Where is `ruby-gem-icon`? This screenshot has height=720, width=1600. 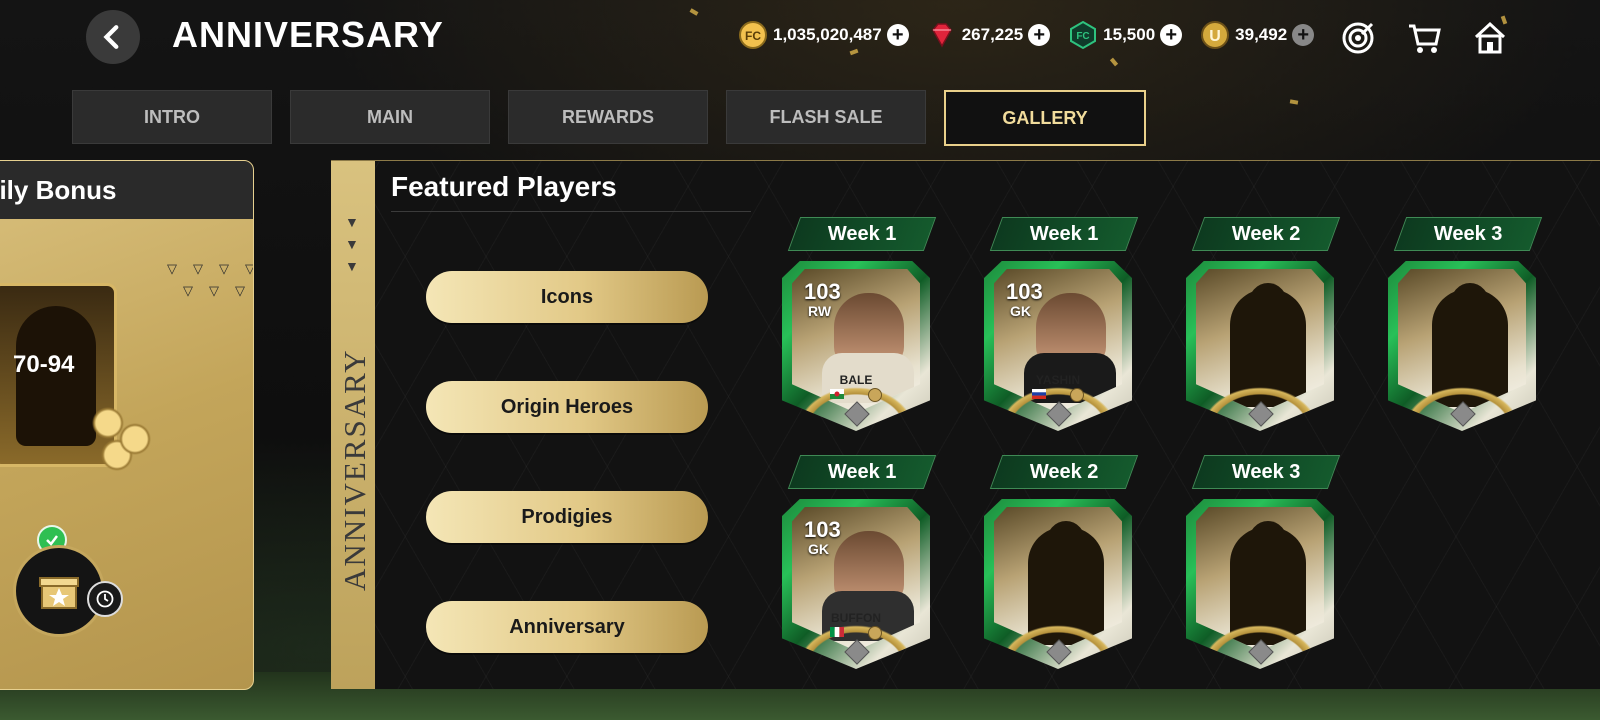 ruby-gem-icon is located at coordinates (942, 35).